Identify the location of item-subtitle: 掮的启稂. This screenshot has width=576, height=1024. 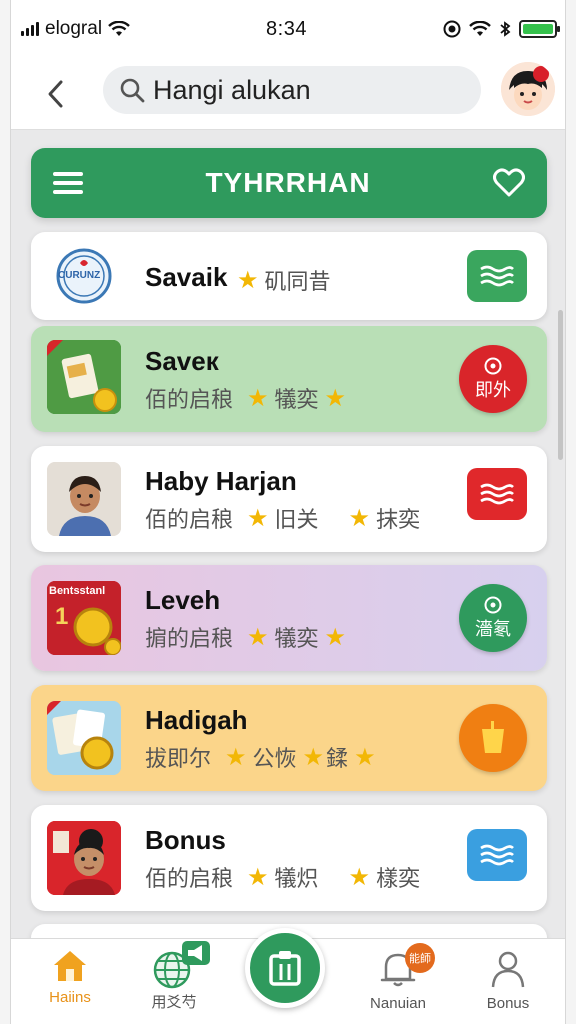
(189, 638).